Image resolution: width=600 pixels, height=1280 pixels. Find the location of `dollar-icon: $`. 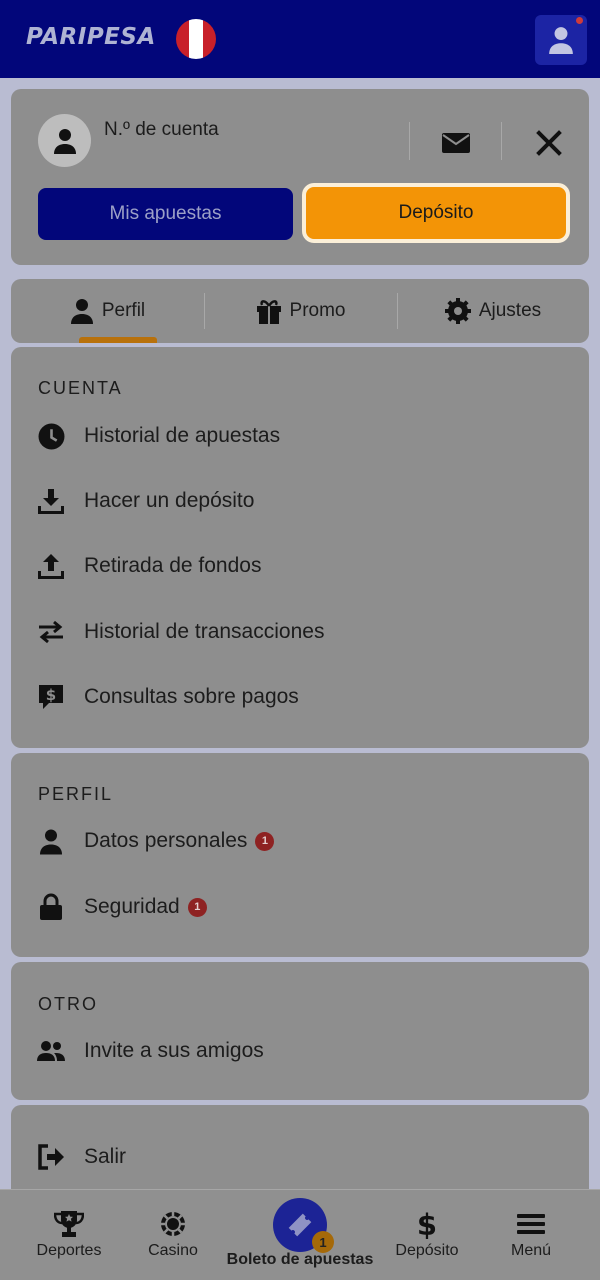

dollar-icon: $ is located at coordinates (427, 1224).